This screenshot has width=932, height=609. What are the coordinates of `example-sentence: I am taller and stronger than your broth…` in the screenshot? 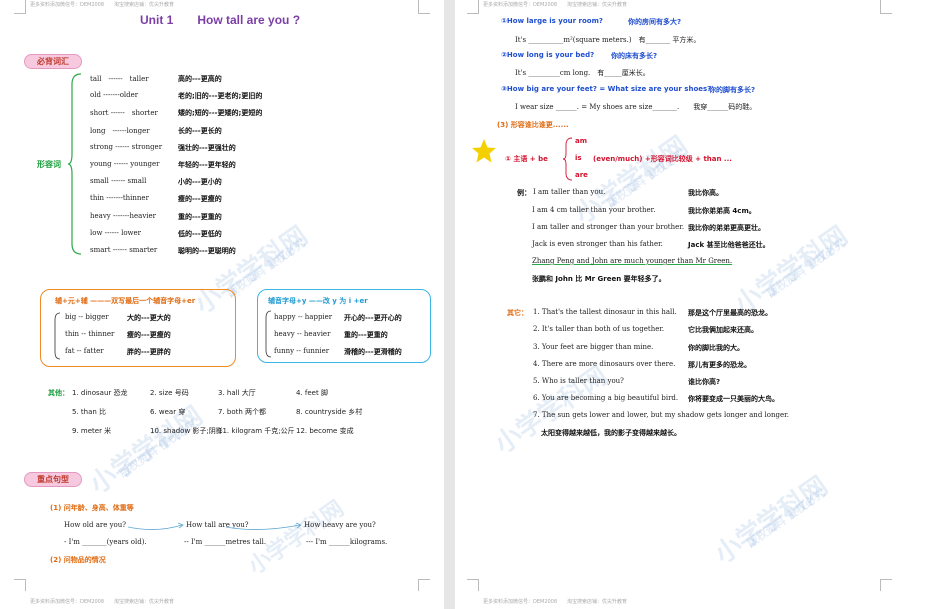 It's located at (608, 227).